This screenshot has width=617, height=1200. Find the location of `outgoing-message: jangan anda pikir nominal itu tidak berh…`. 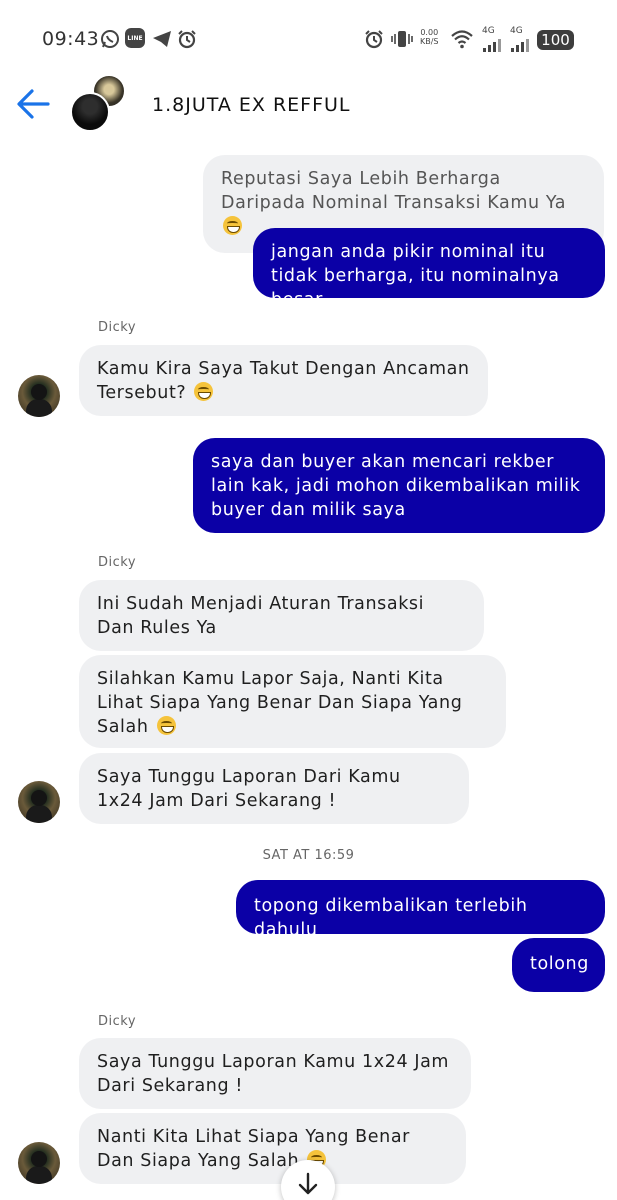

outgoing-message: jangan anda pikir nominal itu tidak berh… is located at coordinates (429, 269).